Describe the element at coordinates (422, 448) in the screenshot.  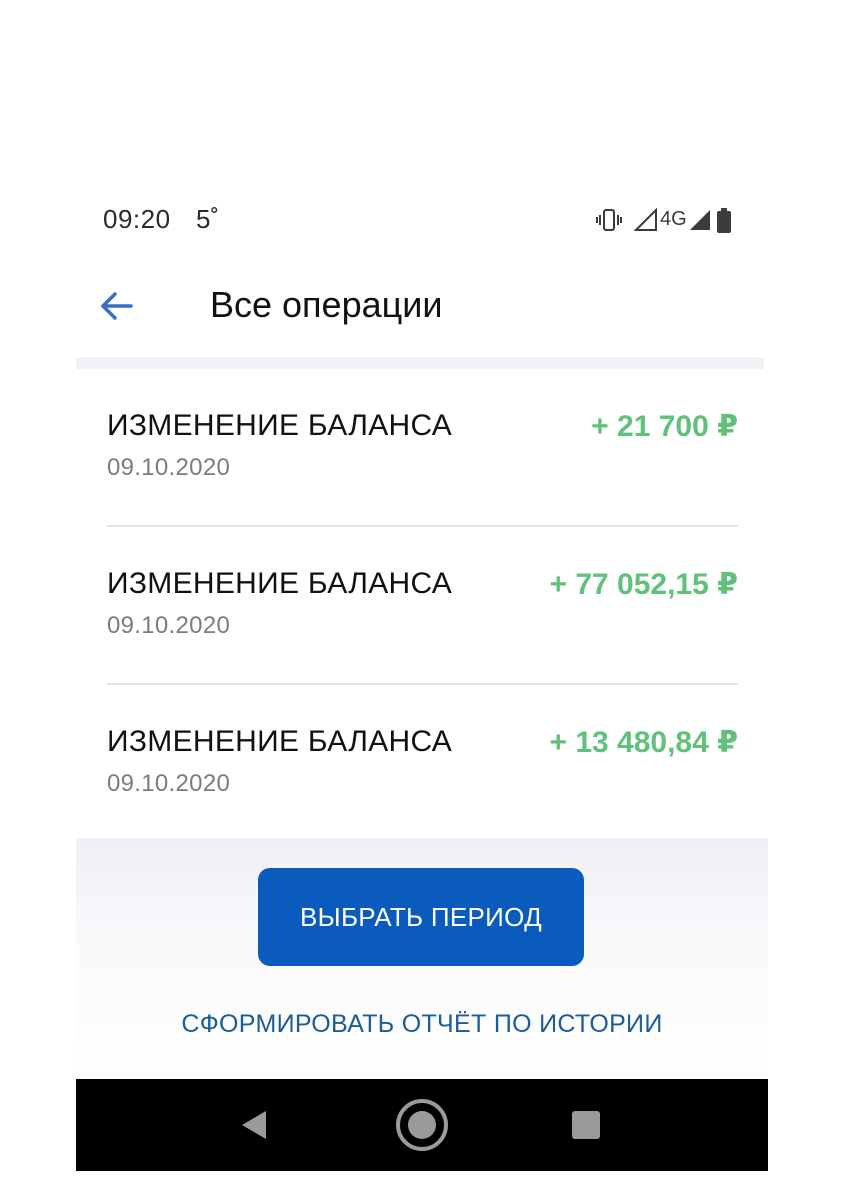
I see `operation-row: ИЗМЕНЕНИЕ БАЛАНСА 09.10.2020 + 21 700 ₽` at that location.